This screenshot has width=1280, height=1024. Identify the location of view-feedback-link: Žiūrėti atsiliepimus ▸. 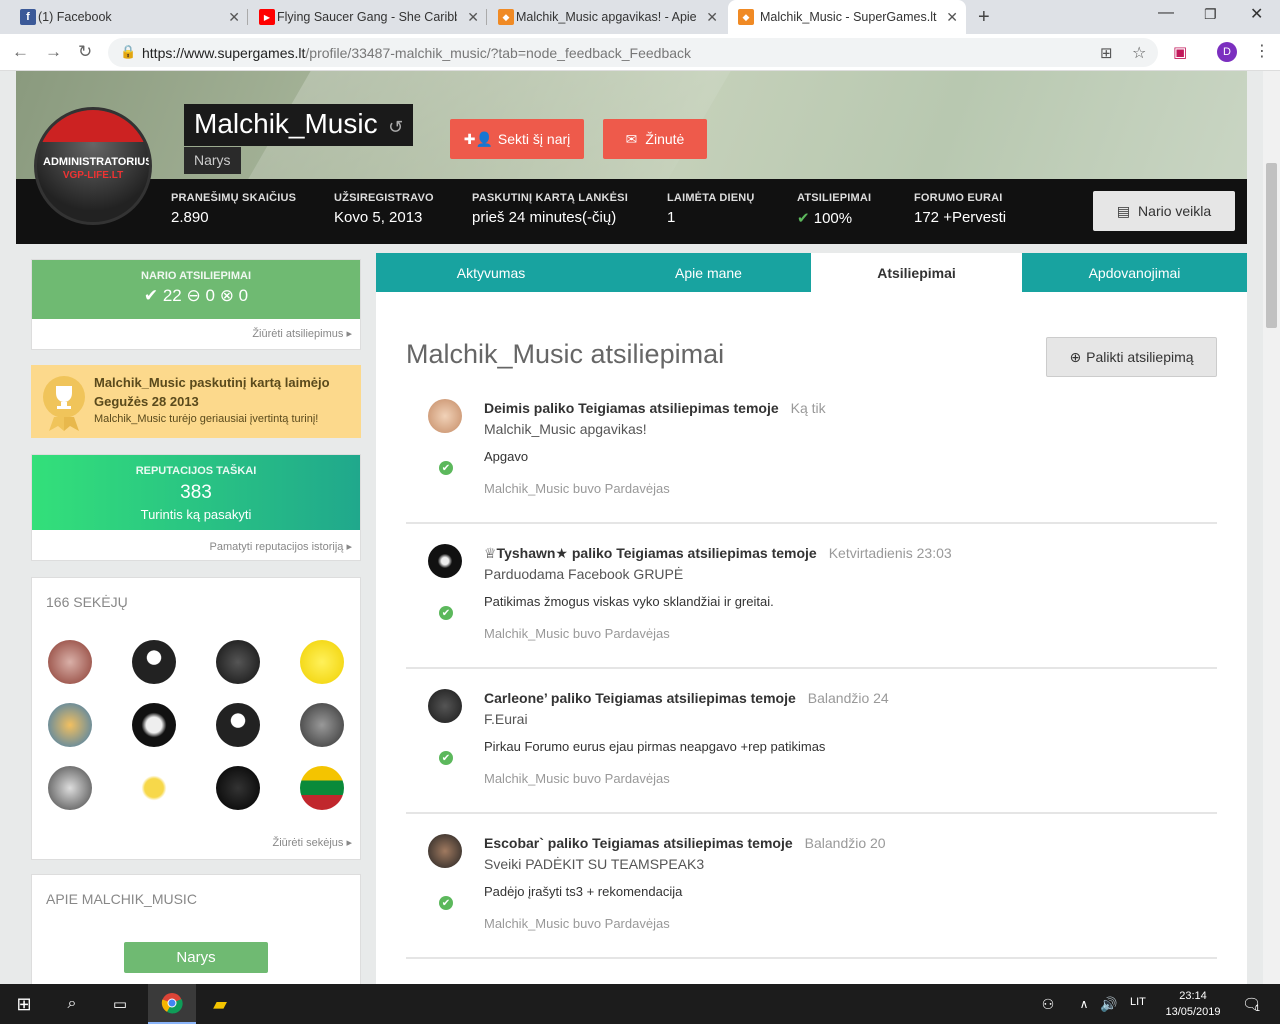
(302, 333).